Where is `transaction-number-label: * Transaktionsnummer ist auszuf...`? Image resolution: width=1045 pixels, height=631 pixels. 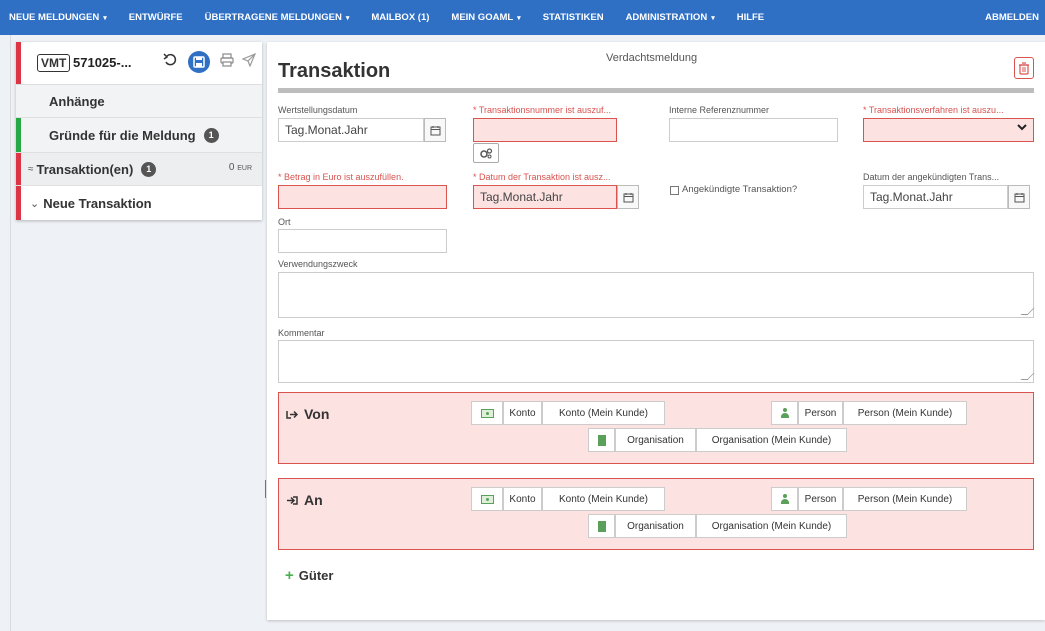
transaction-number-label: * Transaktionsnummer ist auszuf... is located at coordinates (542, 110).